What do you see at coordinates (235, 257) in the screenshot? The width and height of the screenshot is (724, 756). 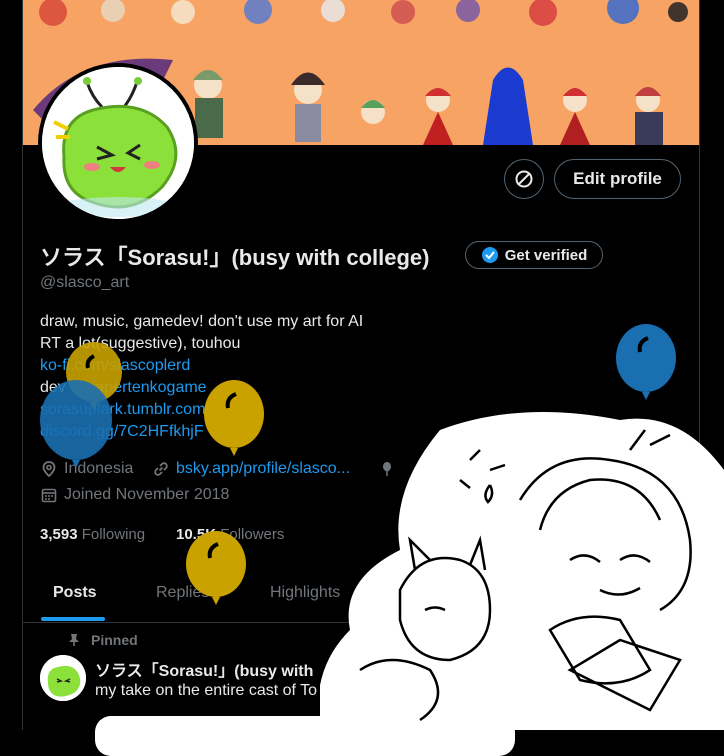 I see `display-name: ソラス「Sorasu!」(busy with college)` at bounding box center [235, 257].